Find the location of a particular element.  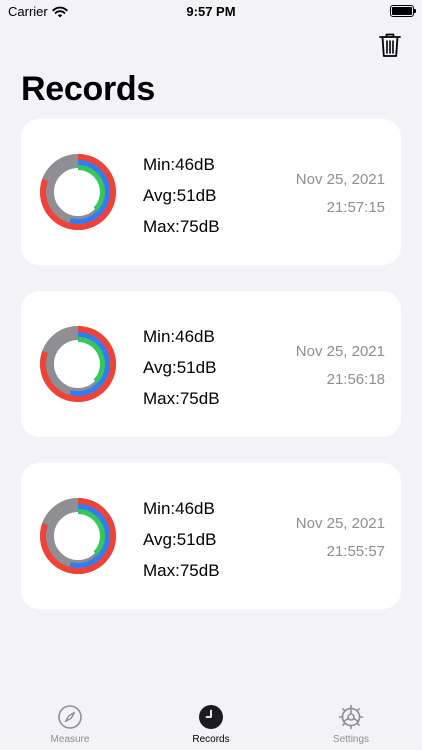

compass-icon is located at coordinates (70, 717).